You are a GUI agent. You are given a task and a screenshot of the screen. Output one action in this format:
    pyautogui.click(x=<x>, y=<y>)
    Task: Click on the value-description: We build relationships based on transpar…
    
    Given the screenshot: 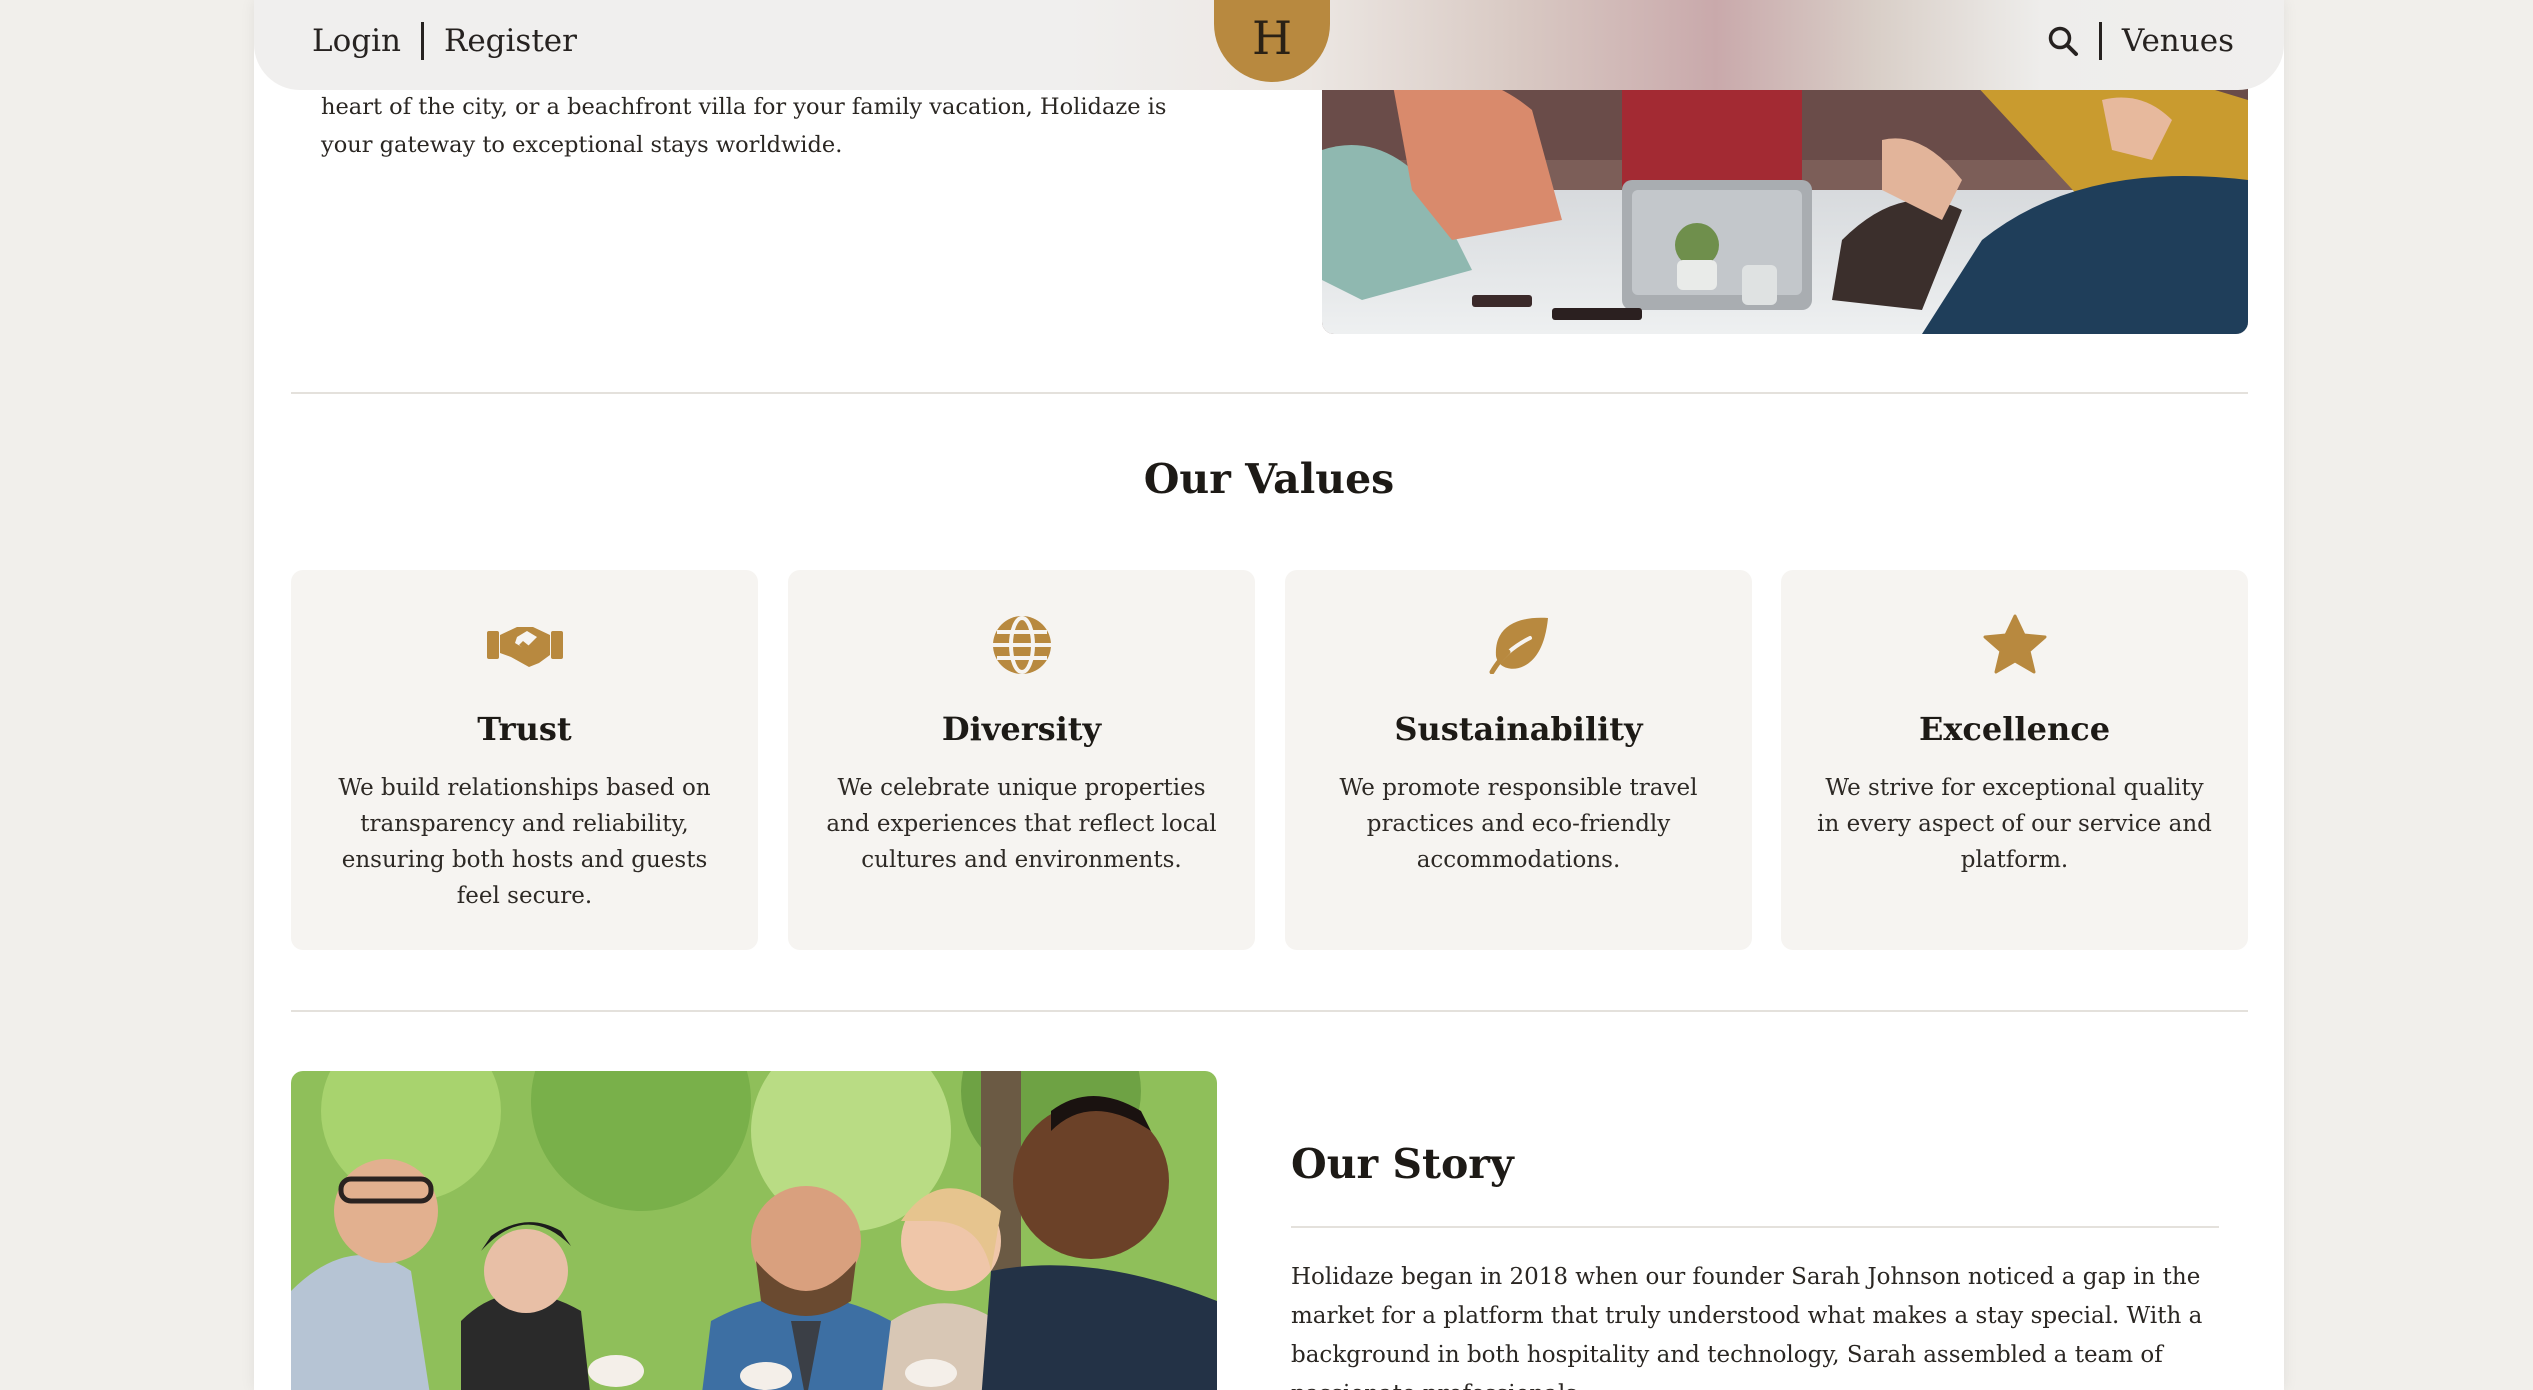 What is the action you would take?
    pyautogui.click(x=524, y=842)
    